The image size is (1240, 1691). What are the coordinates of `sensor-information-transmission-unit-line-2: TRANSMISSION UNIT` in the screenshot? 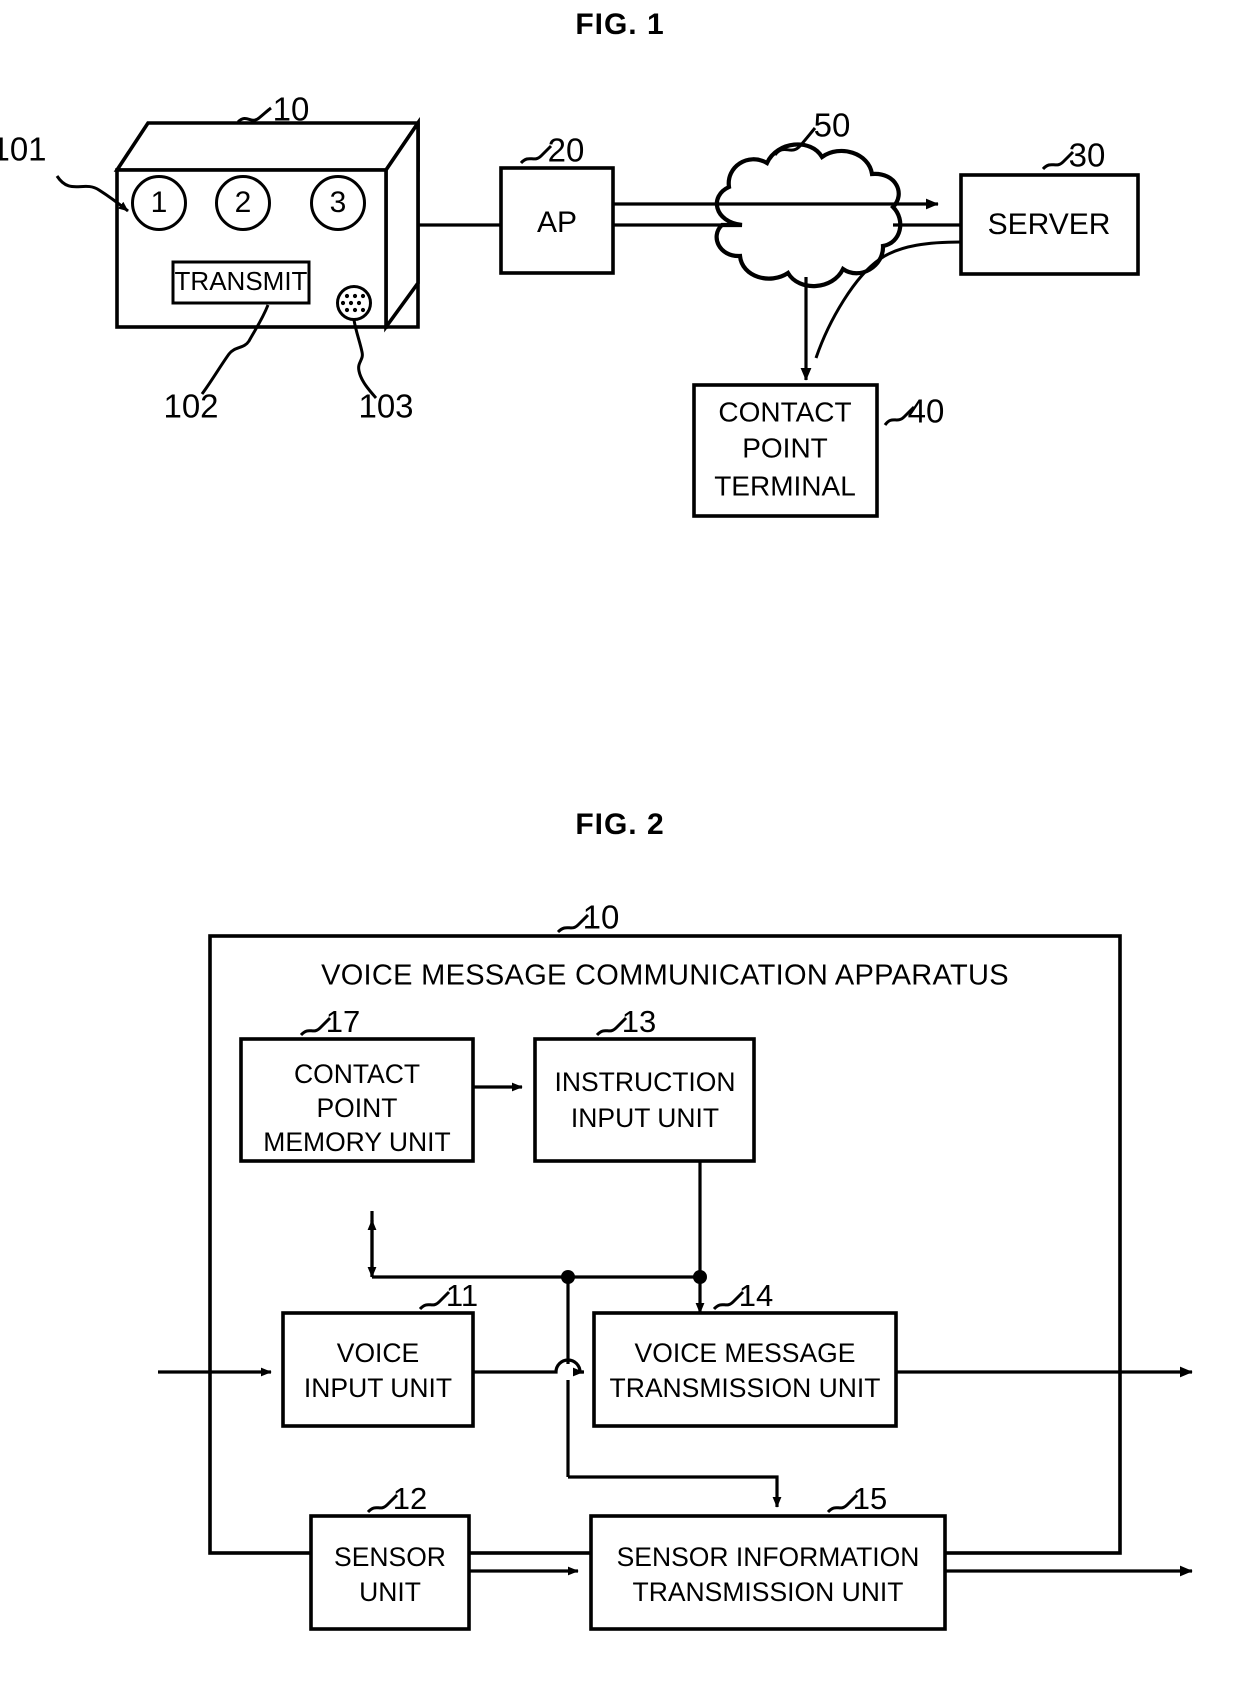 It's located at (768, 1592).